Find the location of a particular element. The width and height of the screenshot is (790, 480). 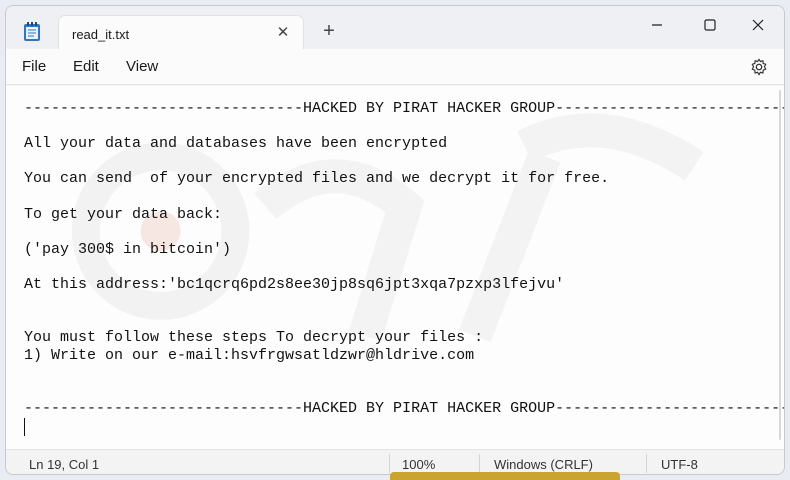

line-ending: Windows (CRLF) is located at coordinates (543, 464).